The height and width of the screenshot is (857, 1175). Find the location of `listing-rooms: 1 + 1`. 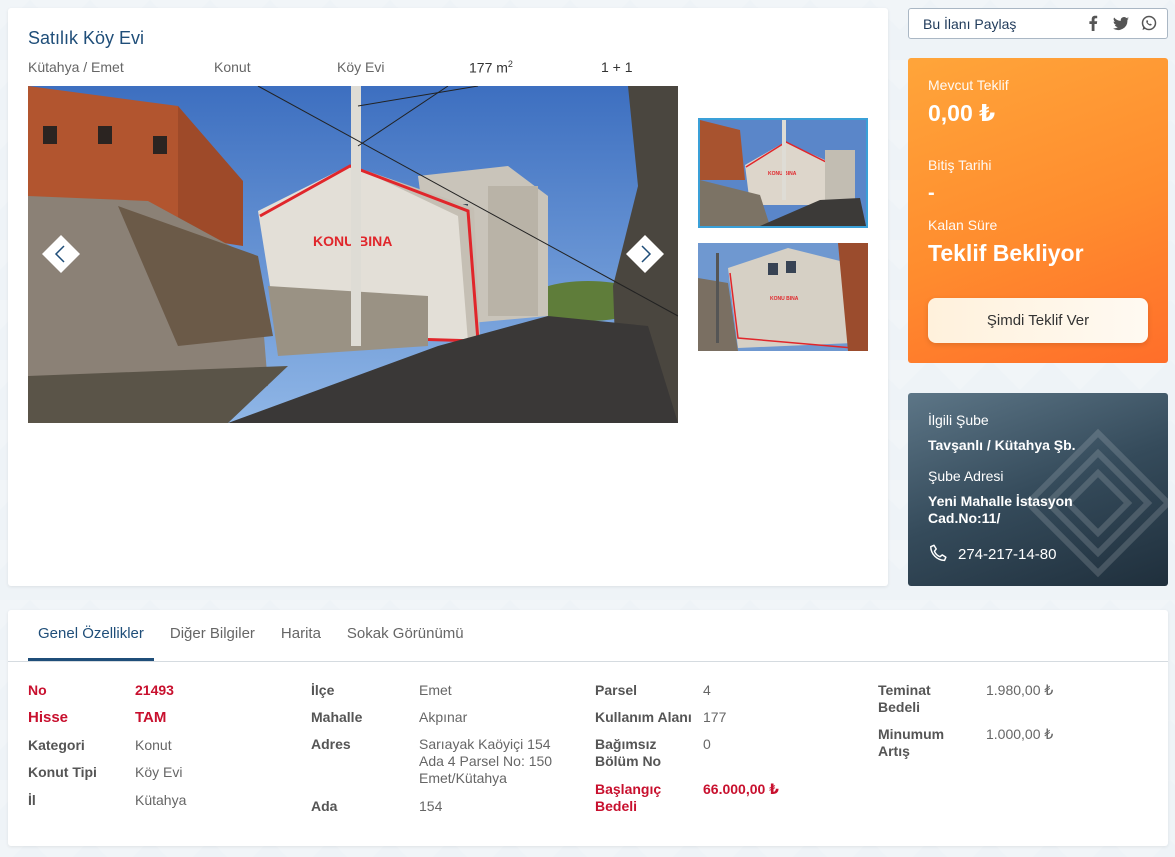

listing-rooms: 1 + 1 is located at coordinates (617, 67).